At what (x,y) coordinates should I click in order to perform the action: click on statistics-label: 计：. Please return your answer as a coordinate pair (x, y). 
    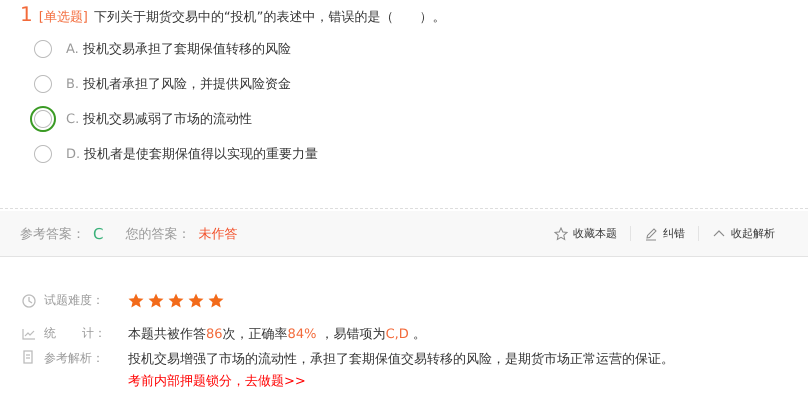
    Looking at the image, I should click on (94, 333).